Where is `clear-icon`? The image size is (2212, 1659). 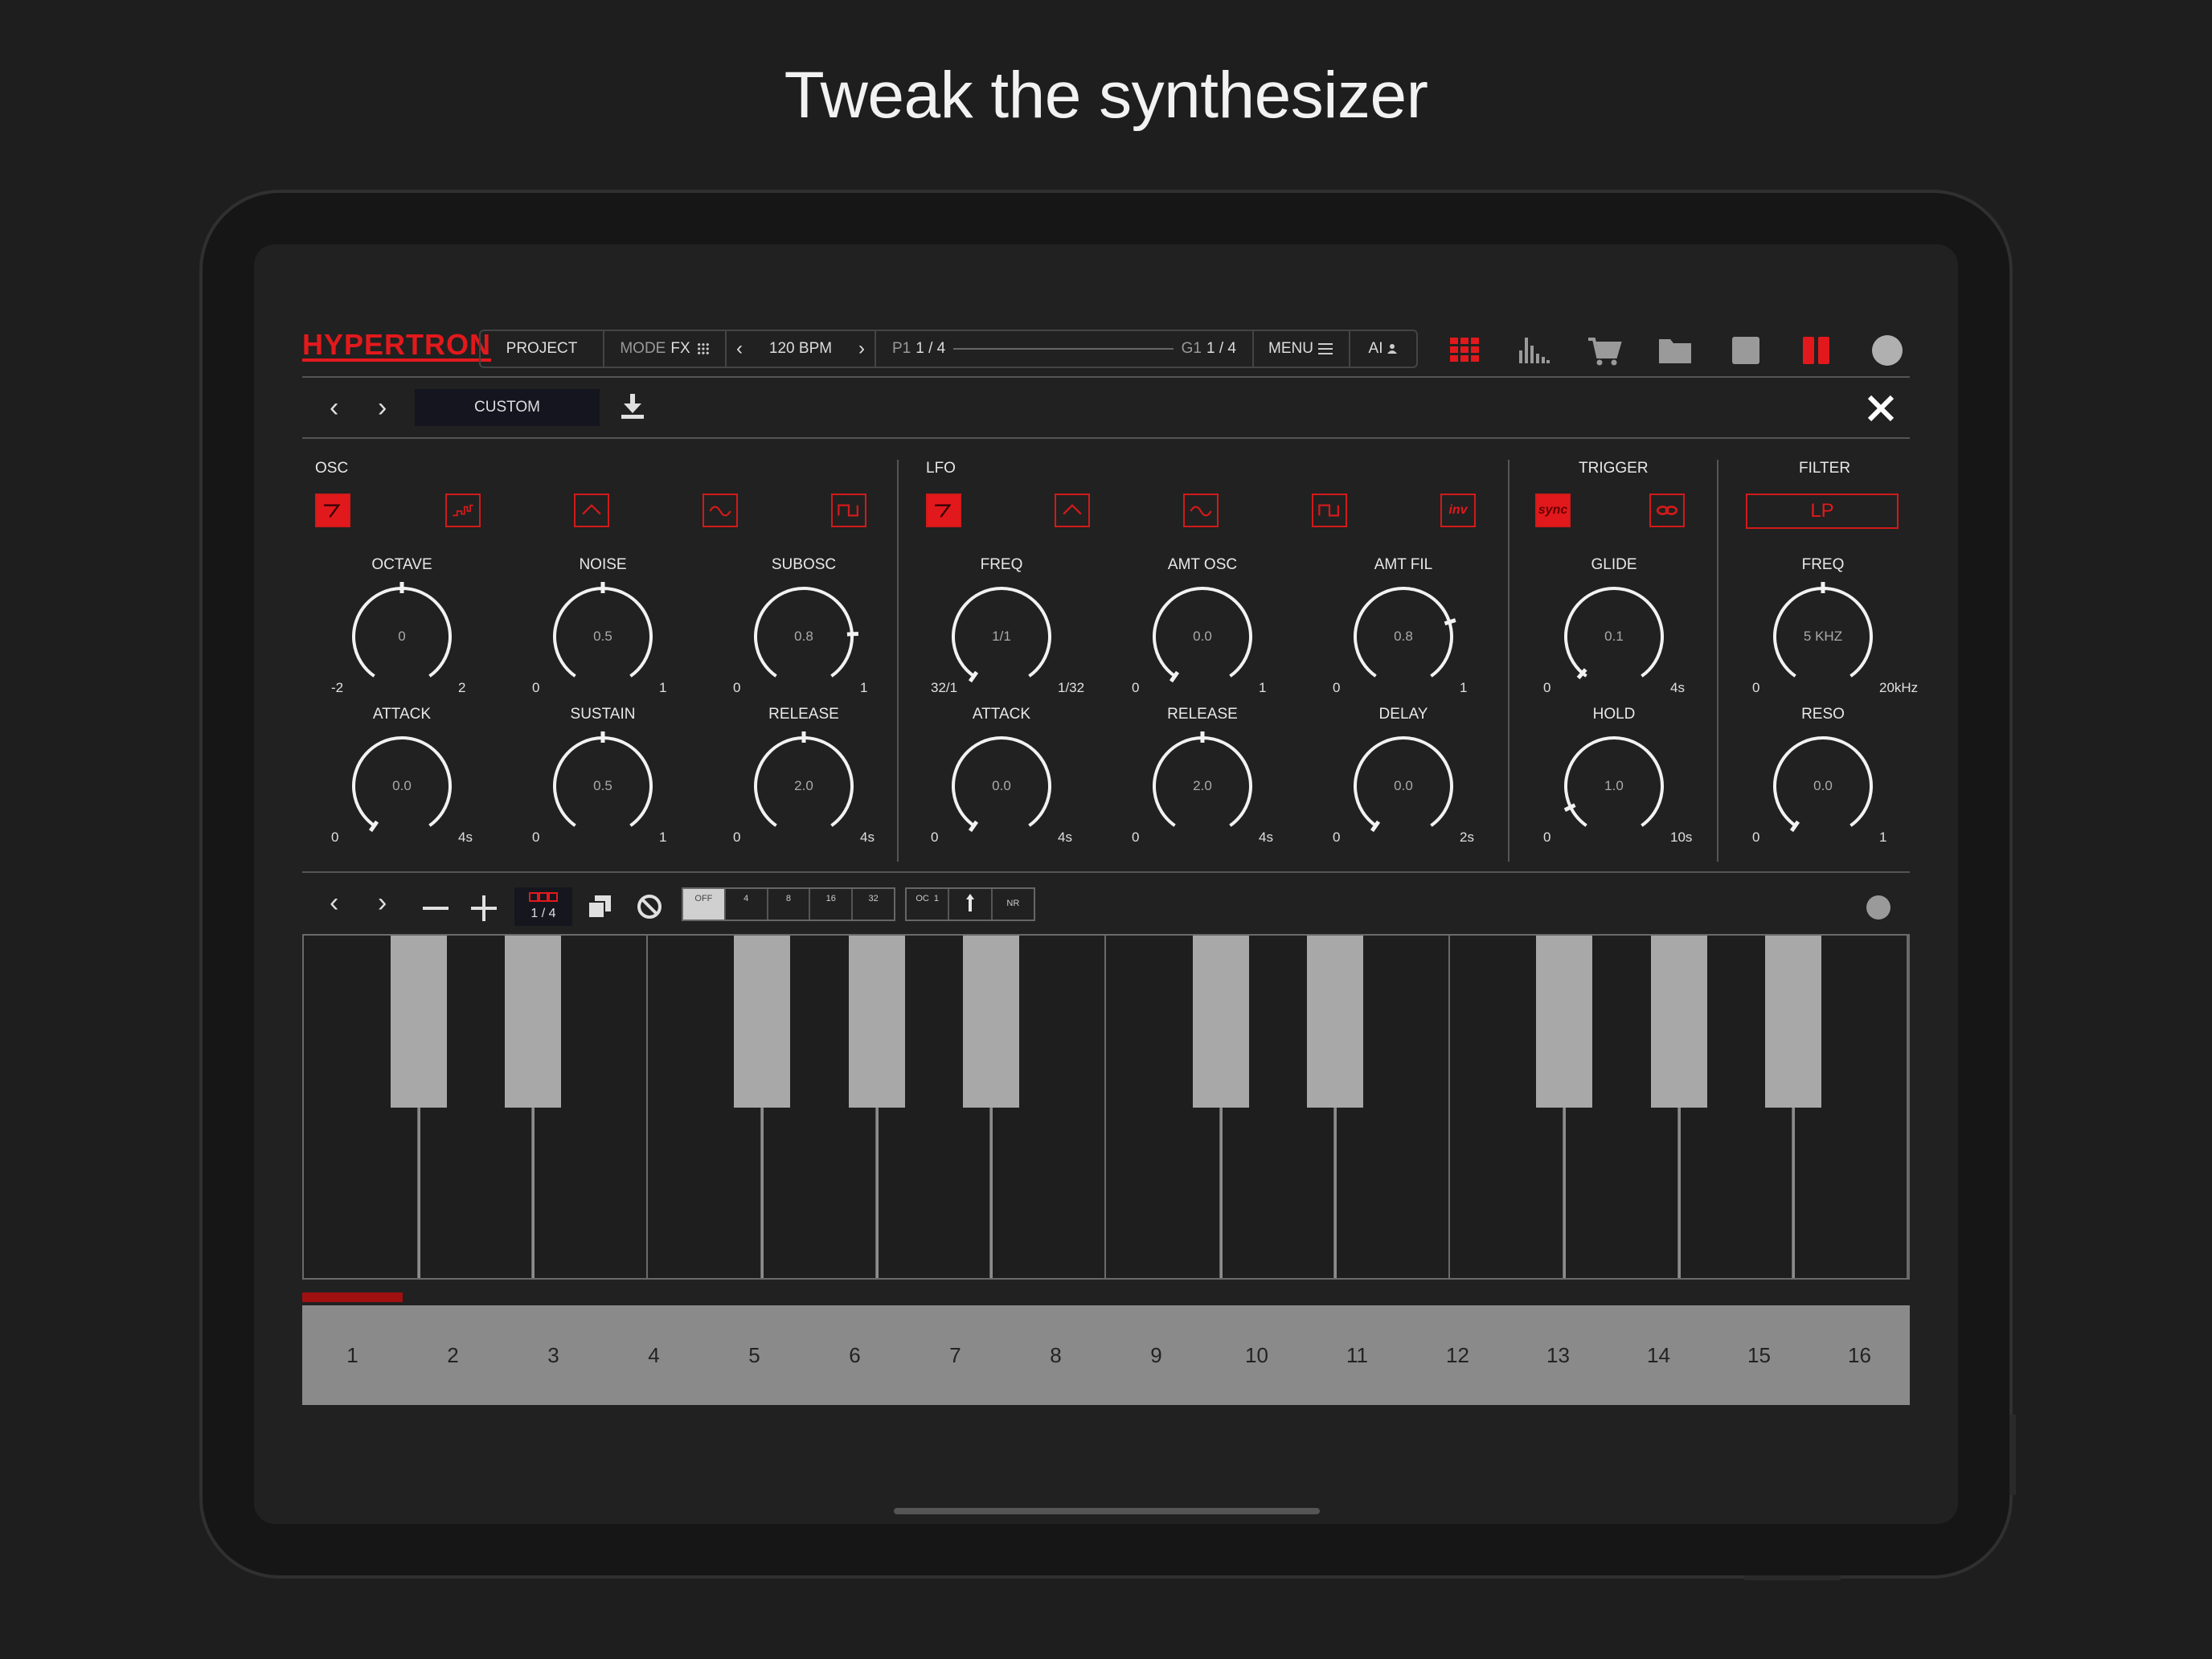
clear-icon is located at coordinates (649, 907).